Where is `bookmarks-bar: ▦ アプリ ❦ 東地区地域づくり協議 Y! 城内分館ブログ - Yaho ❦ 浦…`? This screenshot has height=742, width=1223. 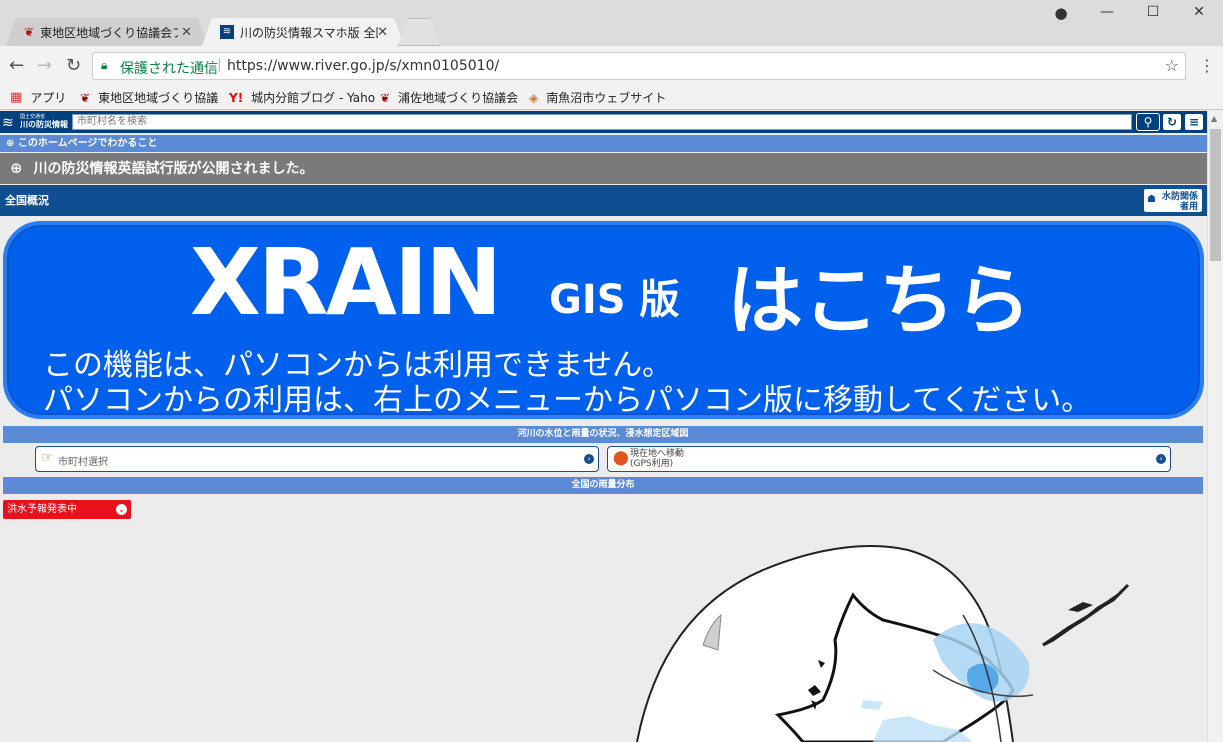 bookmarks-bar: ▦ アプリ ❦ 東地区地域づくり協議 Y! 城内分館ブログ - Yaho ❦ 浦… is located at coordinates (611, 97).